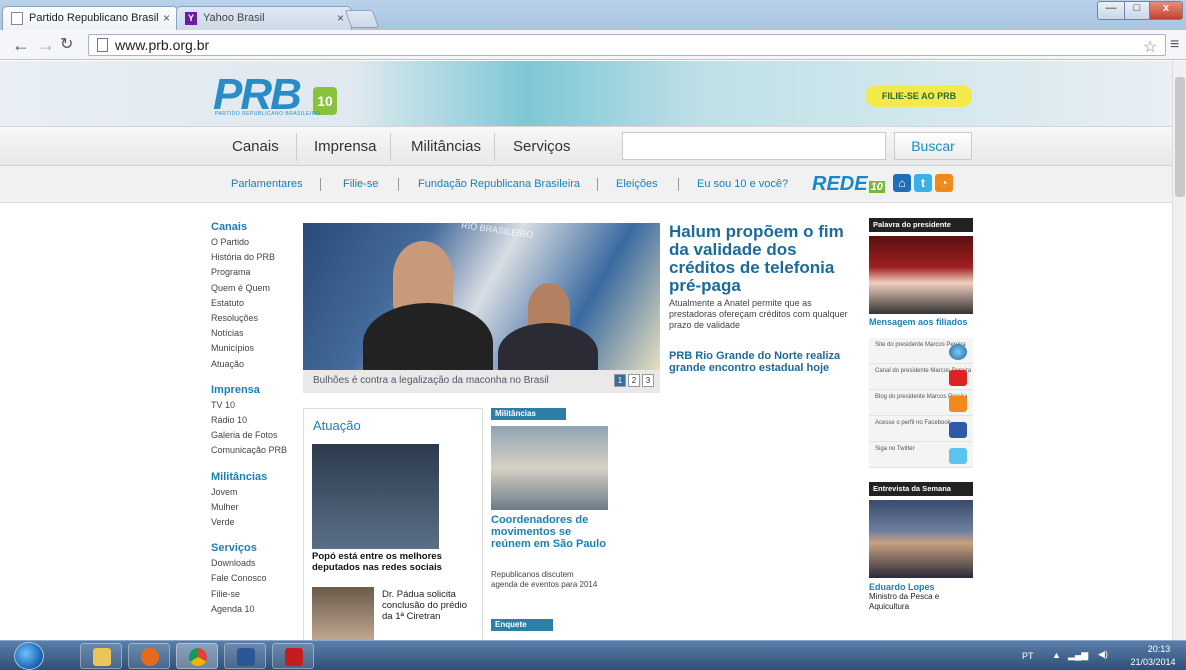  Describe the element at coordinates (253, 548) in the screenshot. I see `menu-section-servicos: Serviços` at that location.